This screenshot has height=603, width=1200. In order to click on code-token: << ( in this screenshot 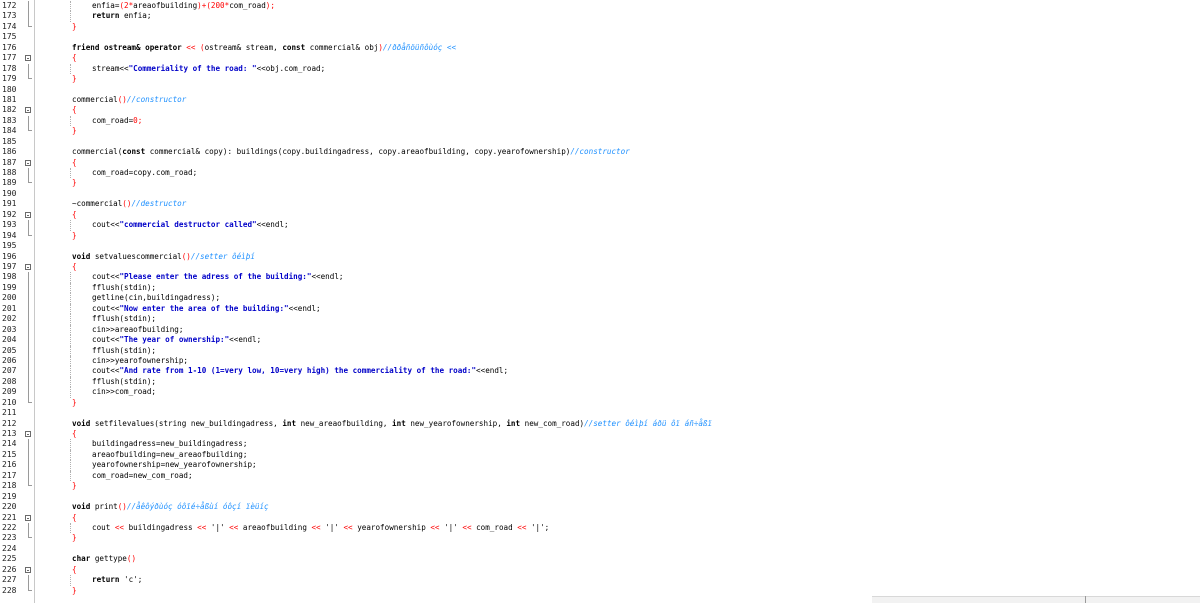, I will do `click(195, 47)`.